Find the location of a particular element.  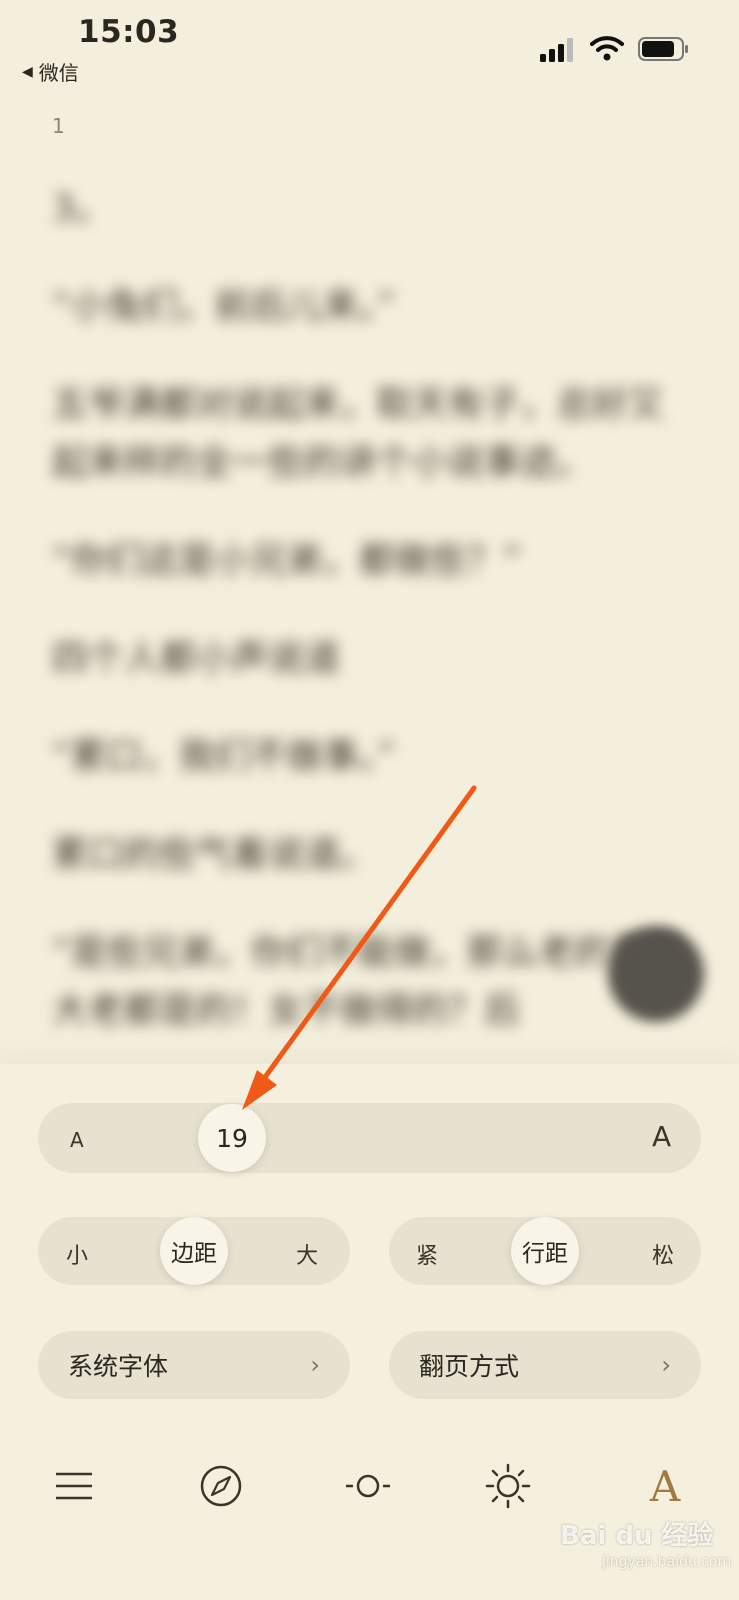

font-icon: A is located at coordinates (665, 1486).